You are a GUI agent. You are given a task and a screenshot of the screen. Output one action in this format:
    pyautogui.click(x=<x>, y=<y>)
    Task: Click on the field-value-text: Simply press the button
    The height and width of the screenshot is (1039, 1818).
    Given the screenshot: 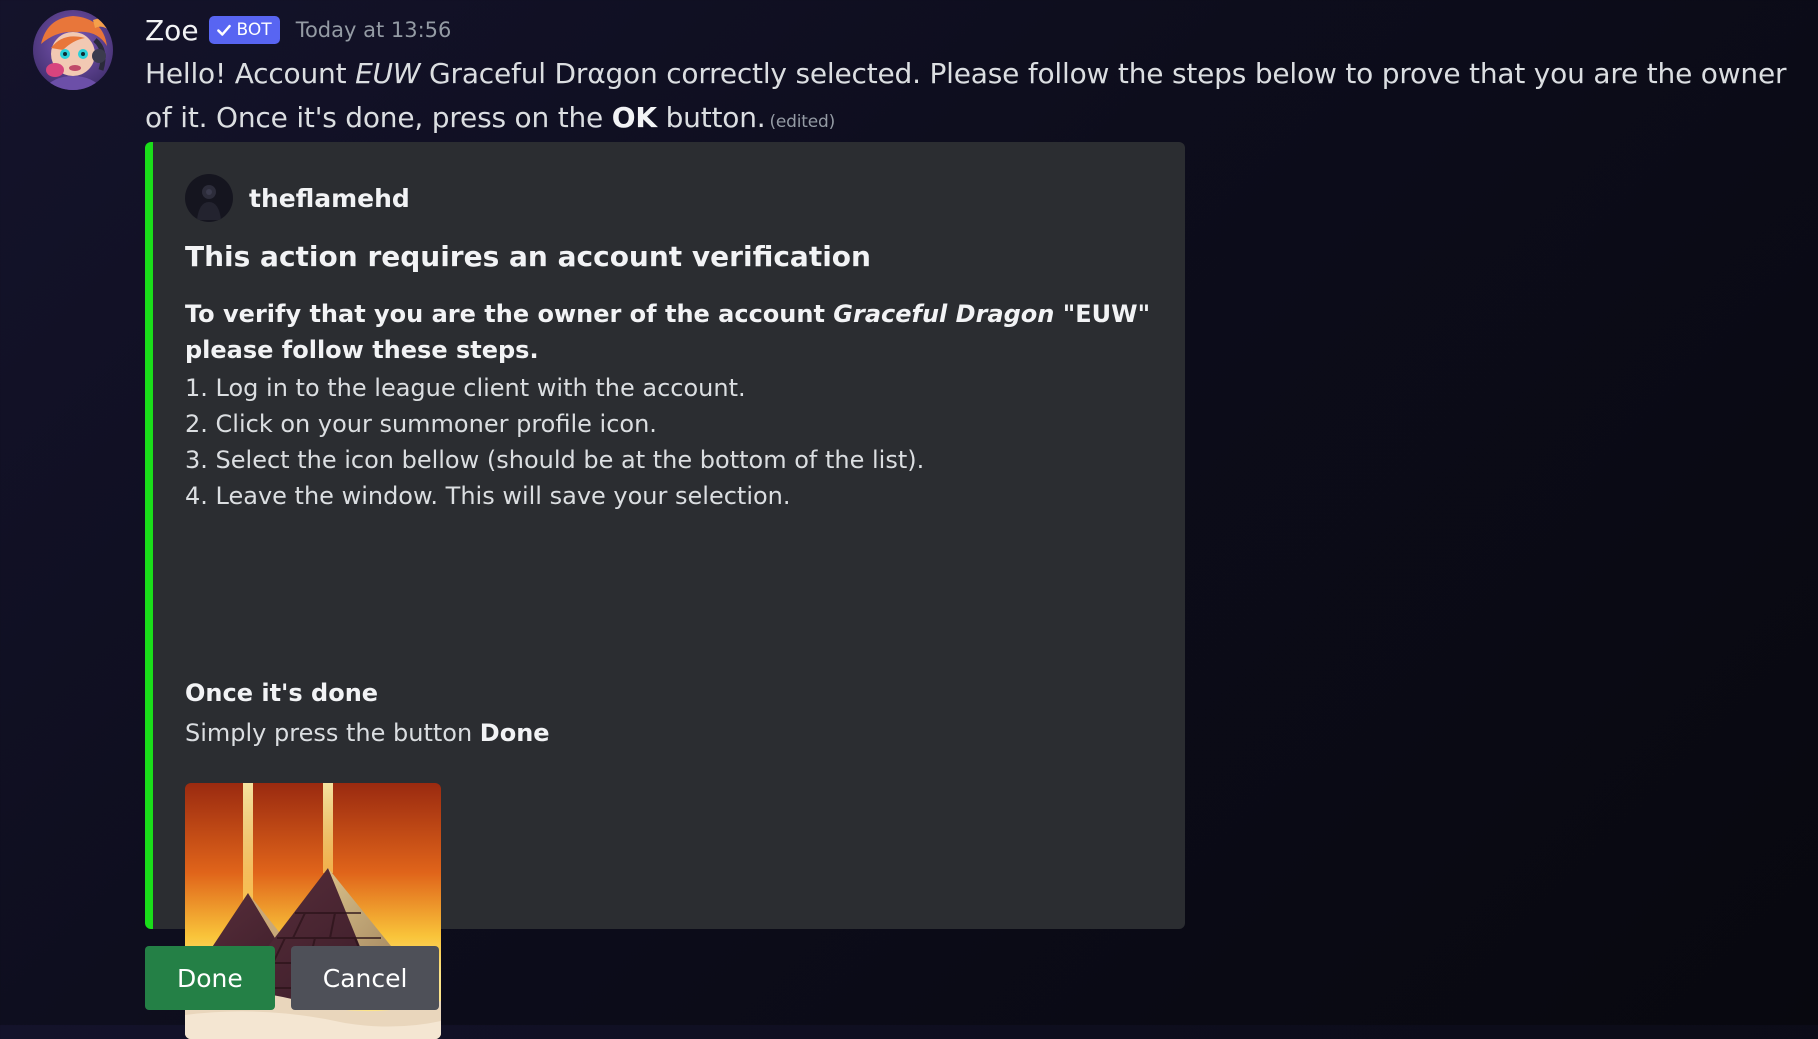 What is the action you would take?
    pyautogui.click(x=332, y=733)
    